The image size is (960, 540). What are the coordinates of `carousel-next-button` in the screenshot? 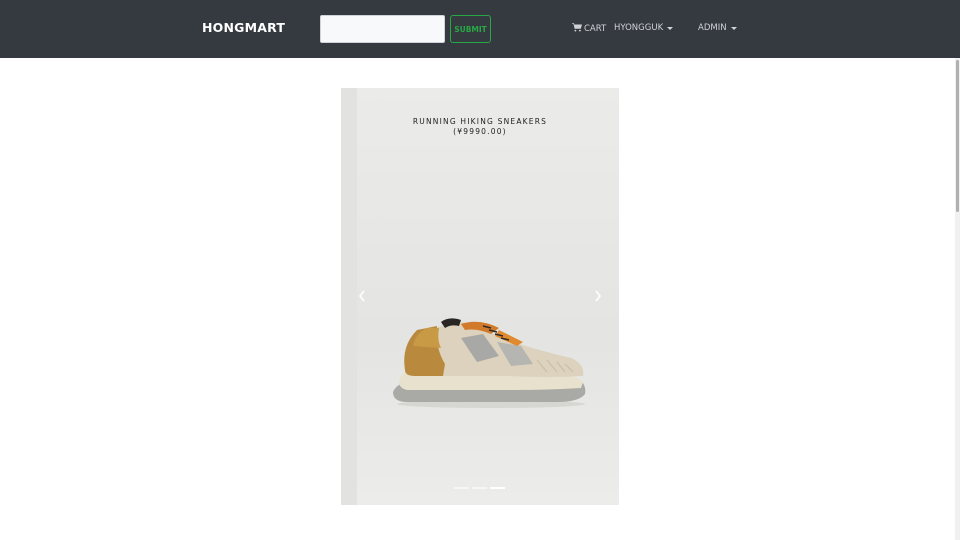 It's located at (598, 296).